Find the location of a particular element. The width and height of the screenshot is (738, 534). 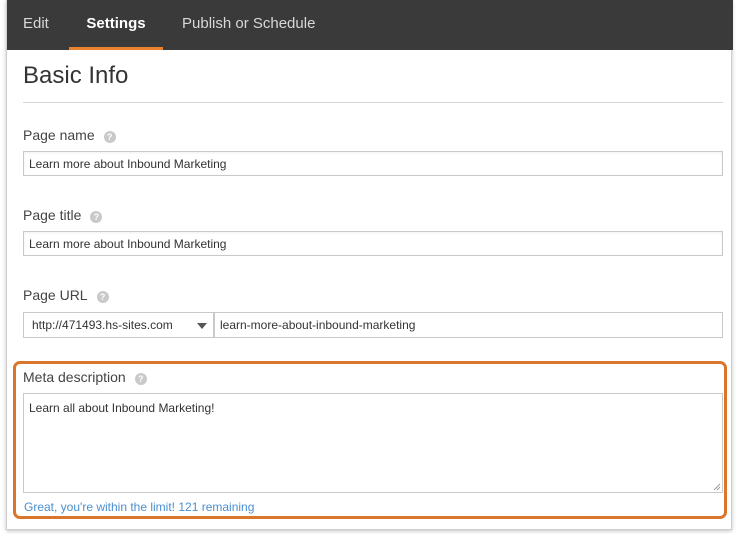

tab-bar: Edit Settings Publish or Schedule is located at coordinates (370, 25).